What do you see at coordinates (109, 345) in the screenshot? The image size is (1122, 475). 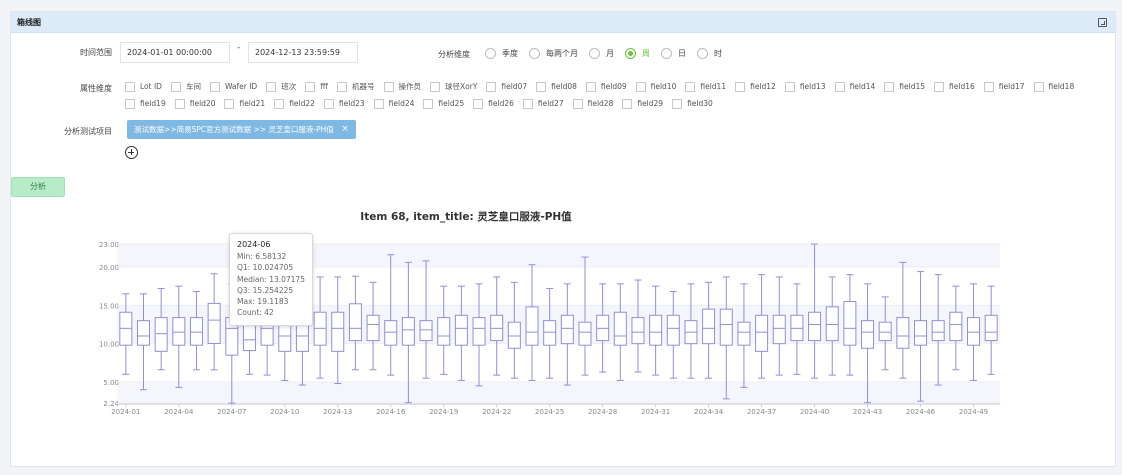 I see `y-tick-label: 10.00` at bounding box center [109, 345].